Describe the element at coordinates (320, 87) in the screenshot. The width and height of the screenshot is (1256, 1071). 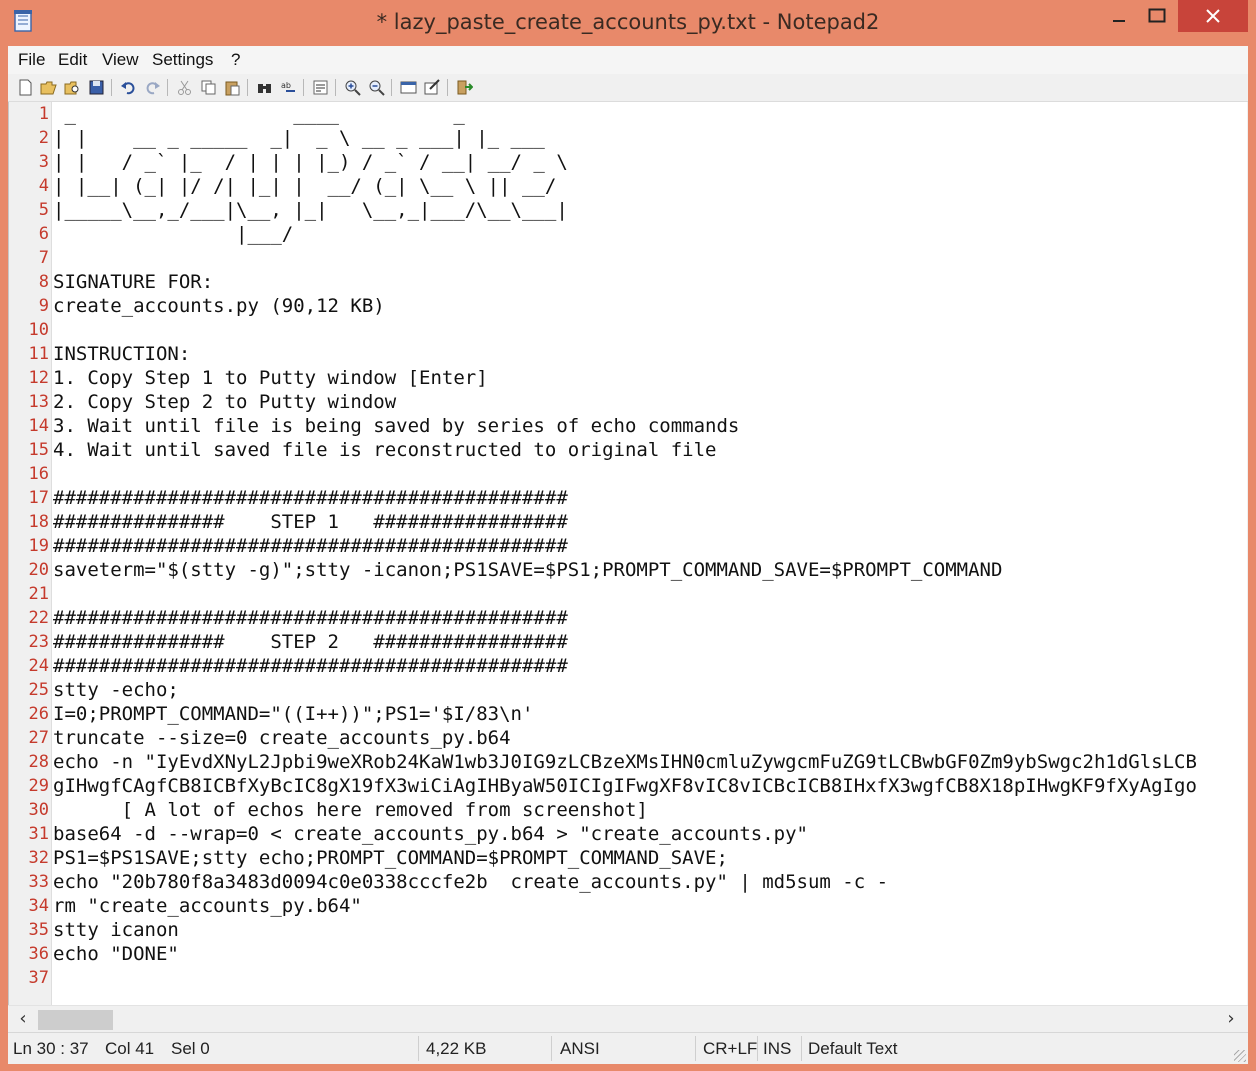
I see `word-wrap-icon` at that location.